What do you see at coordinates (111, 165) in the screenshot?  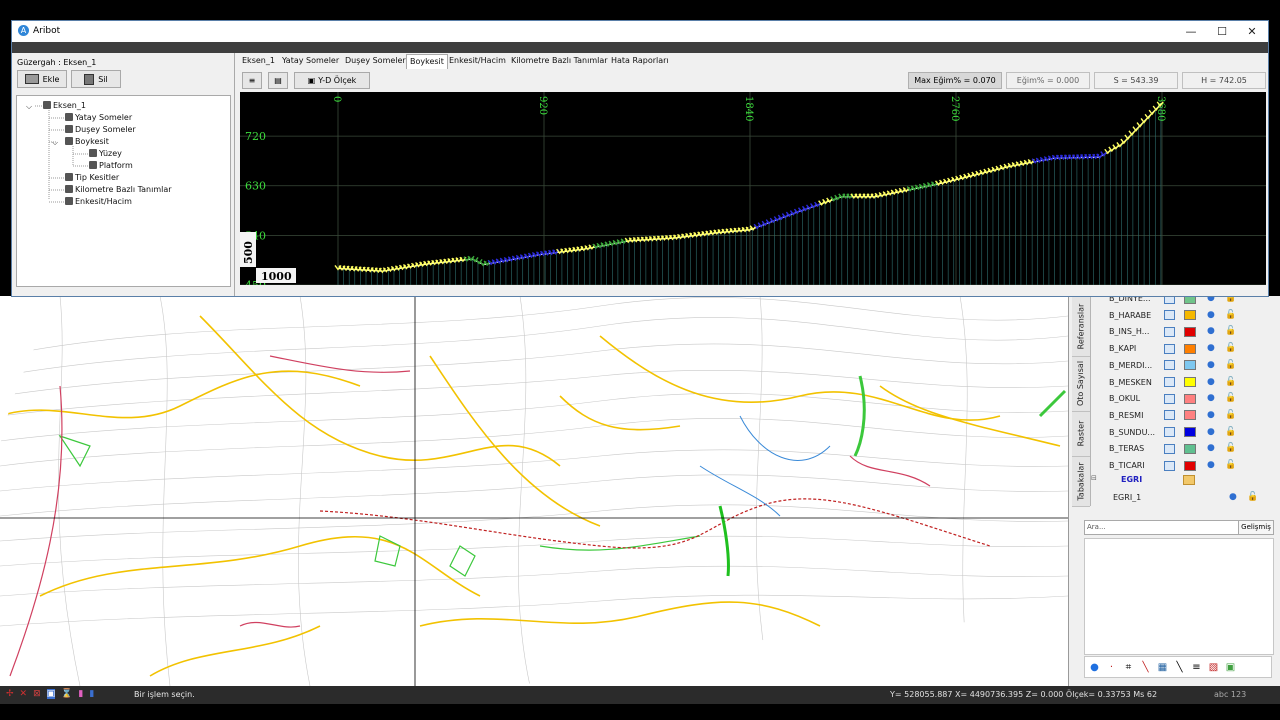 I see `tree-node-platform: Platform` at bounding box center [111, 165].